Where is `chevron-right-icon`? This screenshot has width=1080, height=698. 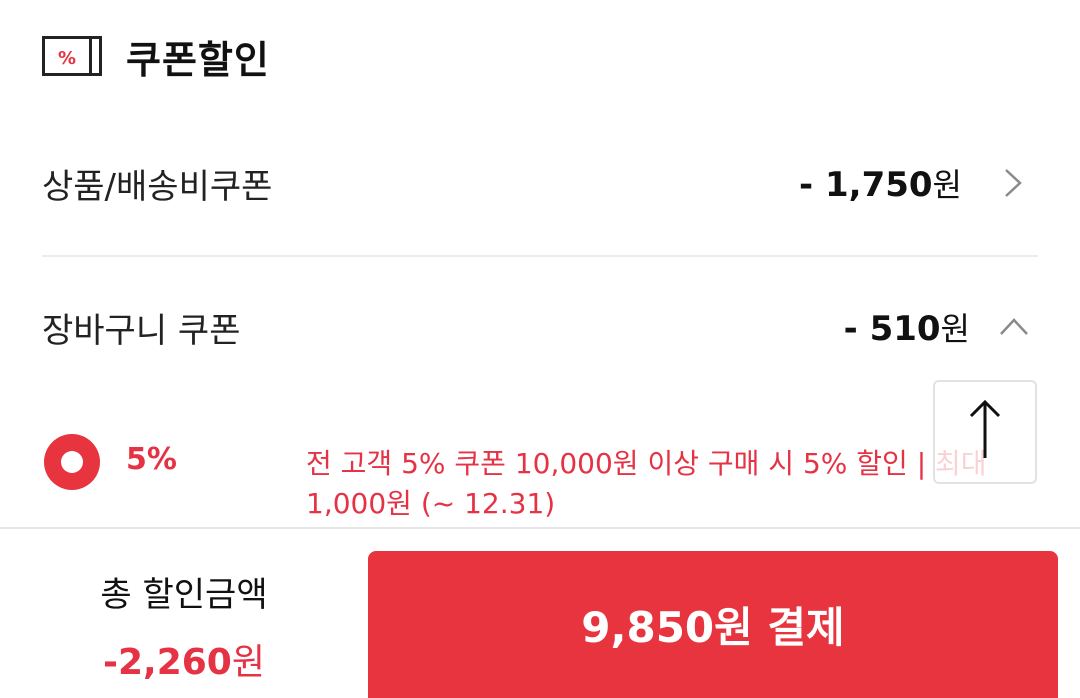 chevron-right-icon is located at coordinates (1013, 183).